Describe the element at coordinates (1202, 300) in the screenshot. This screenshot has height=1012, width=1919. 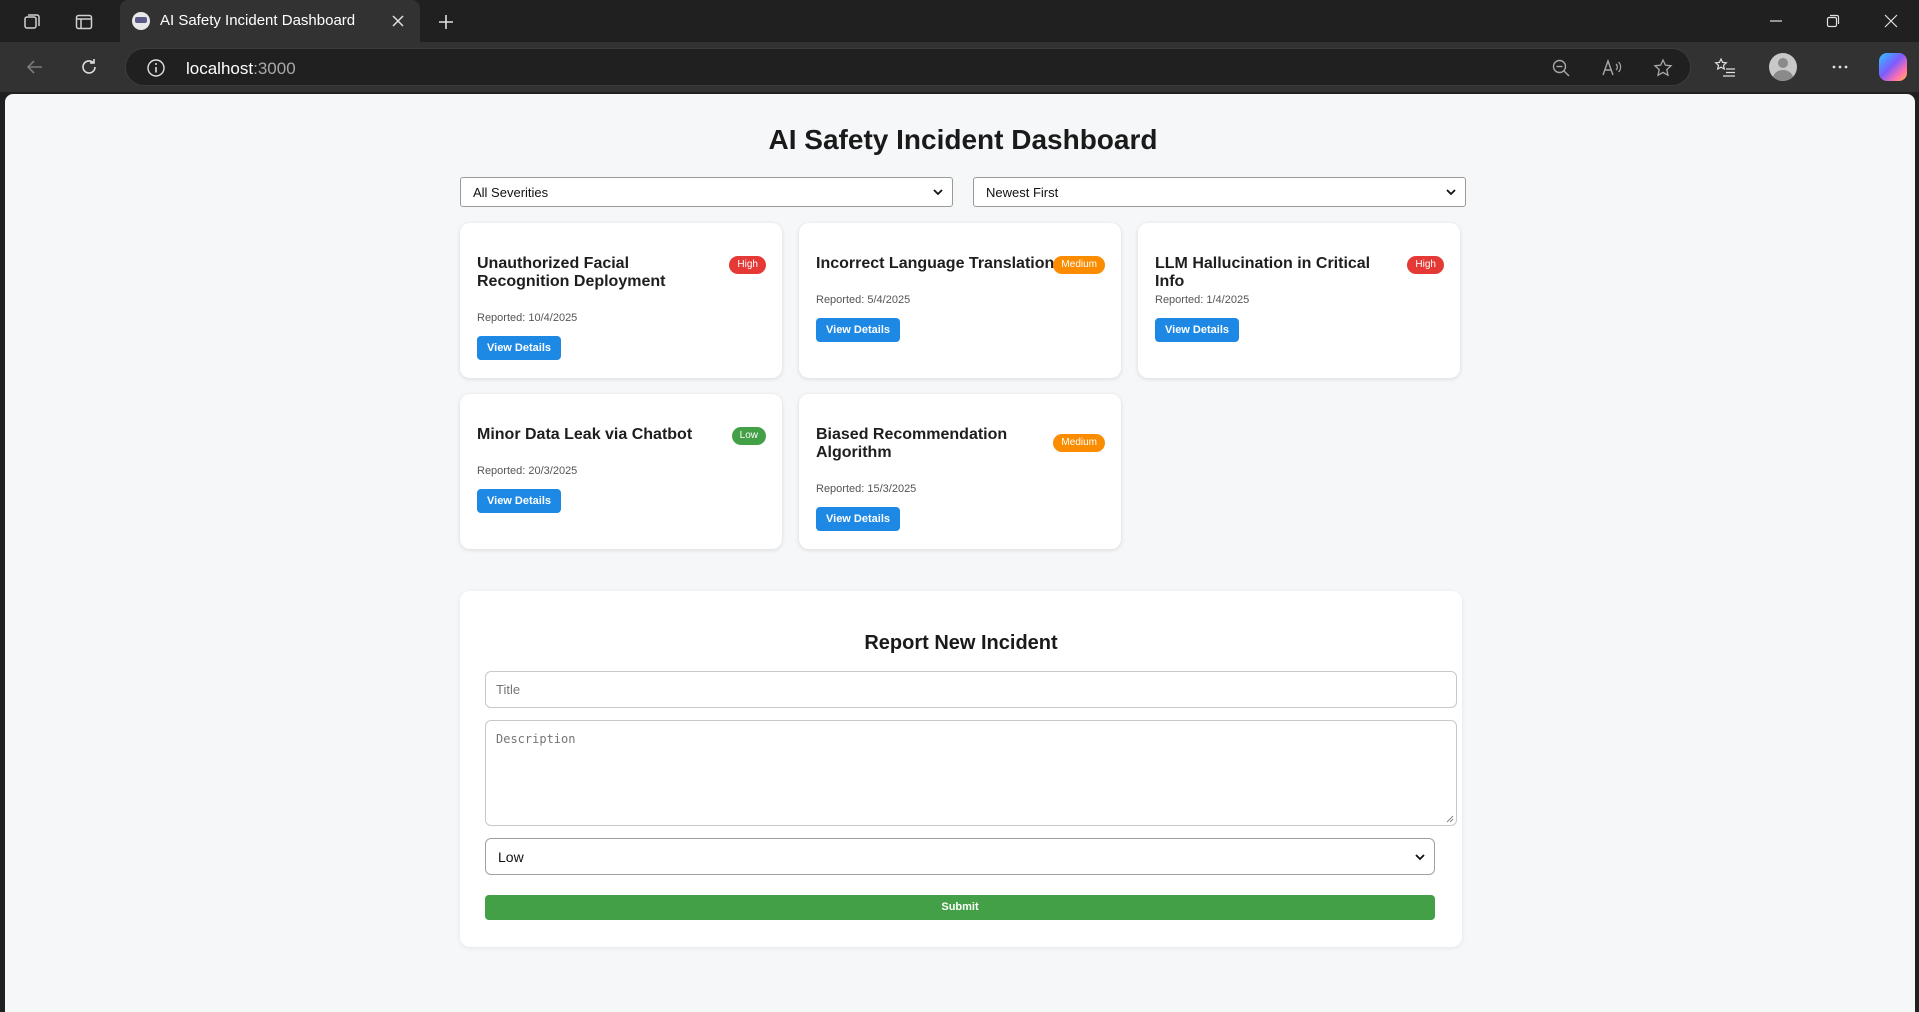
I see `incident-date: Reported: 1/4/2025` at that location.